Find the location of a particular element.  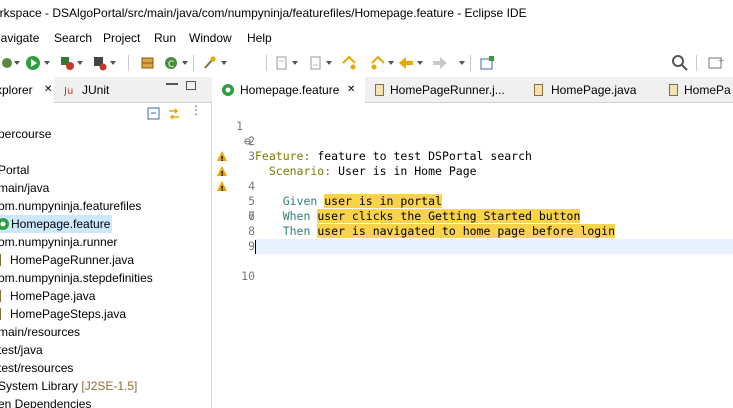

new-java-package-icon is located at coordinates (148, 63).